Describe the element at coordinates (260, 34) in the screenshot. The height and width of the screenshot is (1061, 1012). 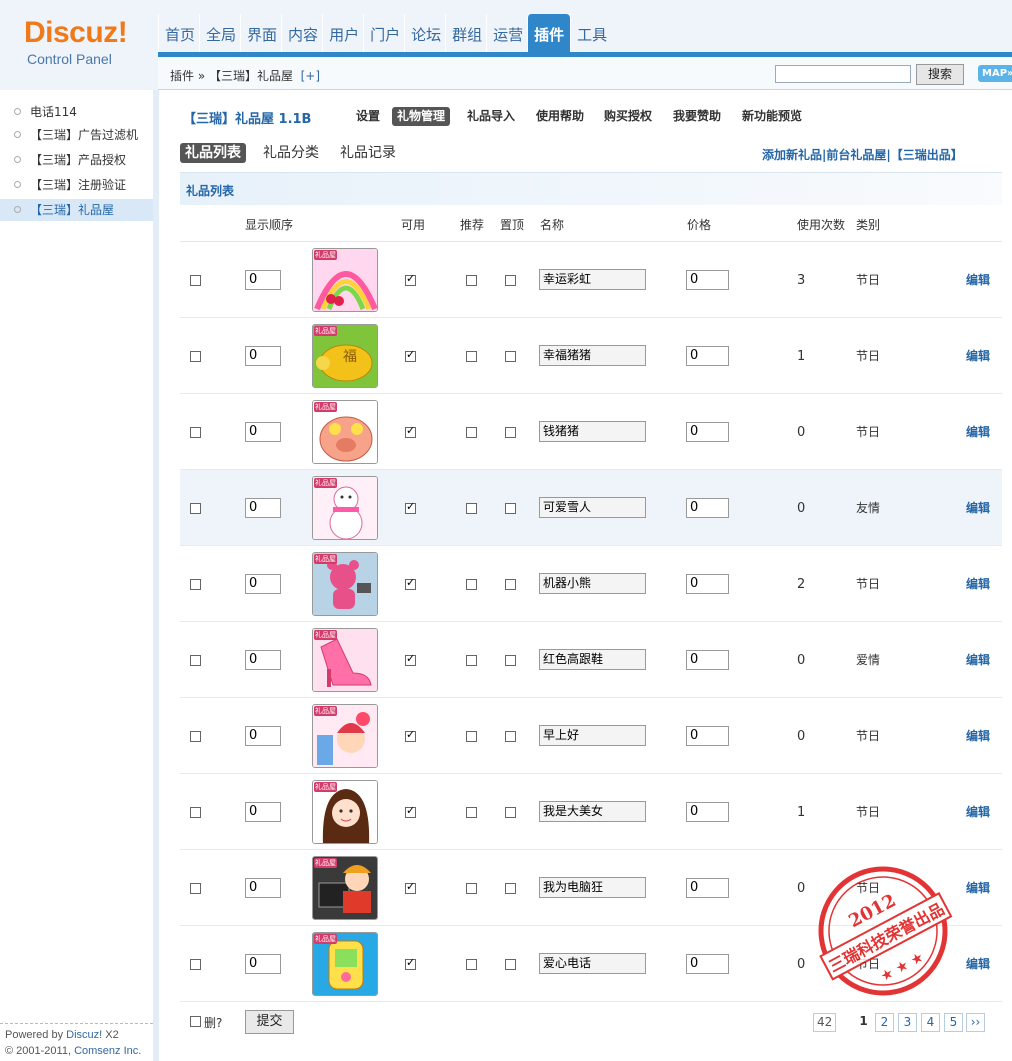
I see `nav-item: 界面` at that location.